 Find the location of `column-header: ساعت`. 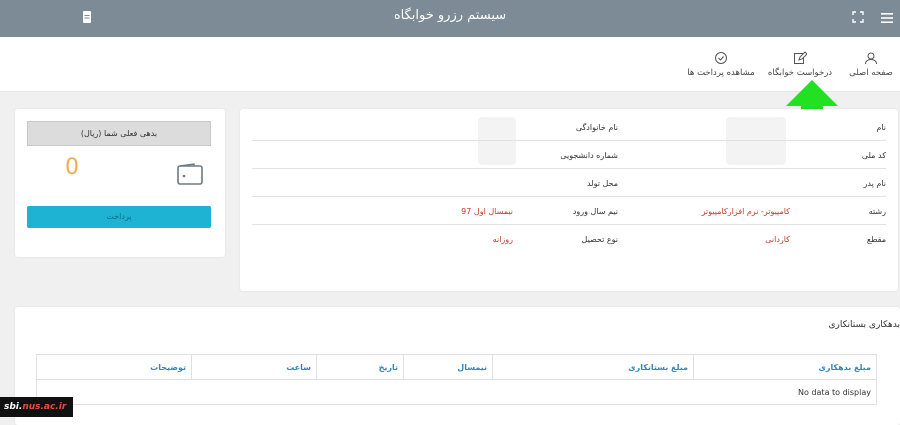

column-header: ساعت is located at coordinates (254, 367).